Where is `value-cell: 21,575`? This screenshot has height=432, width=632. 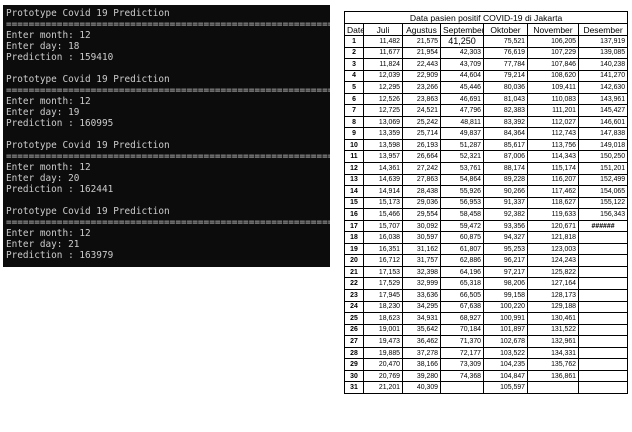 value-cell: 21,575 is located at coordinates (421, 41).